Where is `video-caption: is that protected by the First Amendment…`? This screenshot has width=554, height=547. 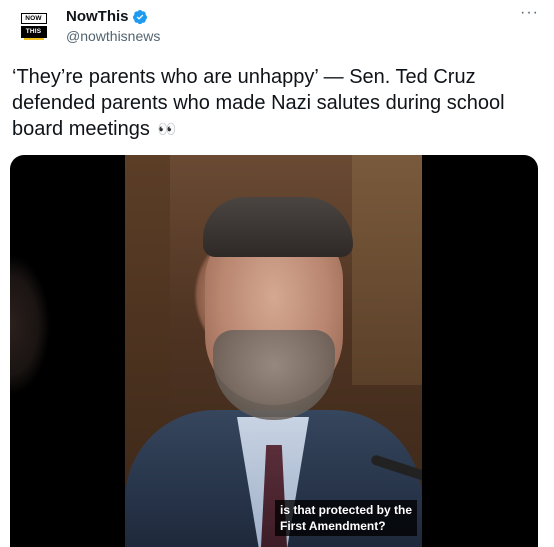
video-caption: is that protected by the First Amendment… is located at coordinates (346, 518).